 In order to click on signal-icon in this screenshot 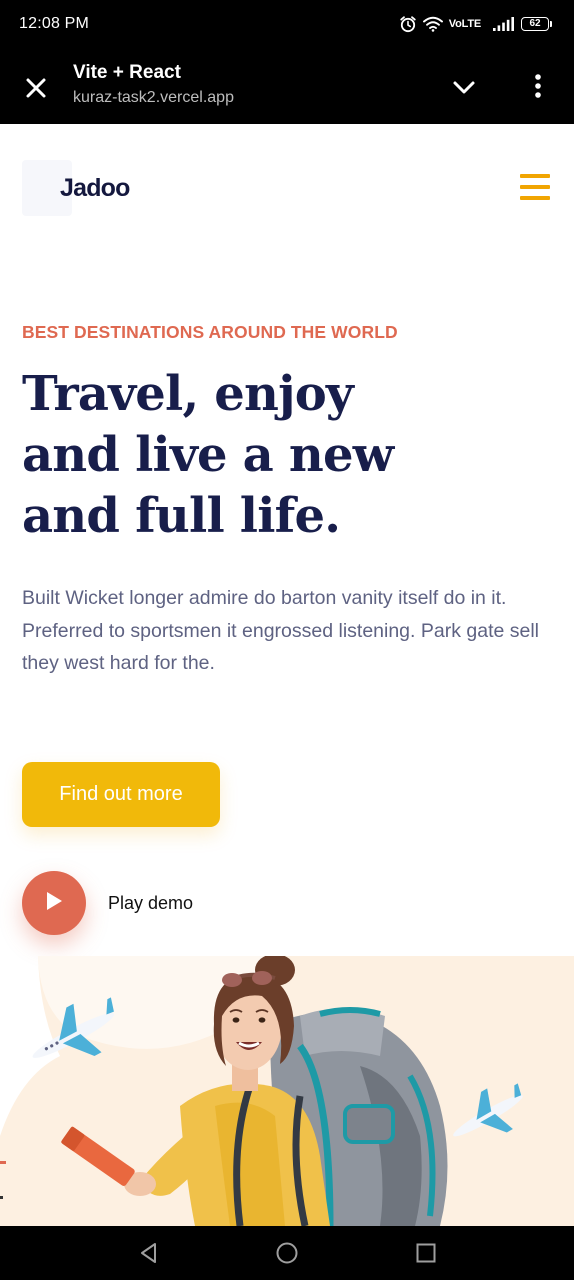, I will do `click(504, 24)`.